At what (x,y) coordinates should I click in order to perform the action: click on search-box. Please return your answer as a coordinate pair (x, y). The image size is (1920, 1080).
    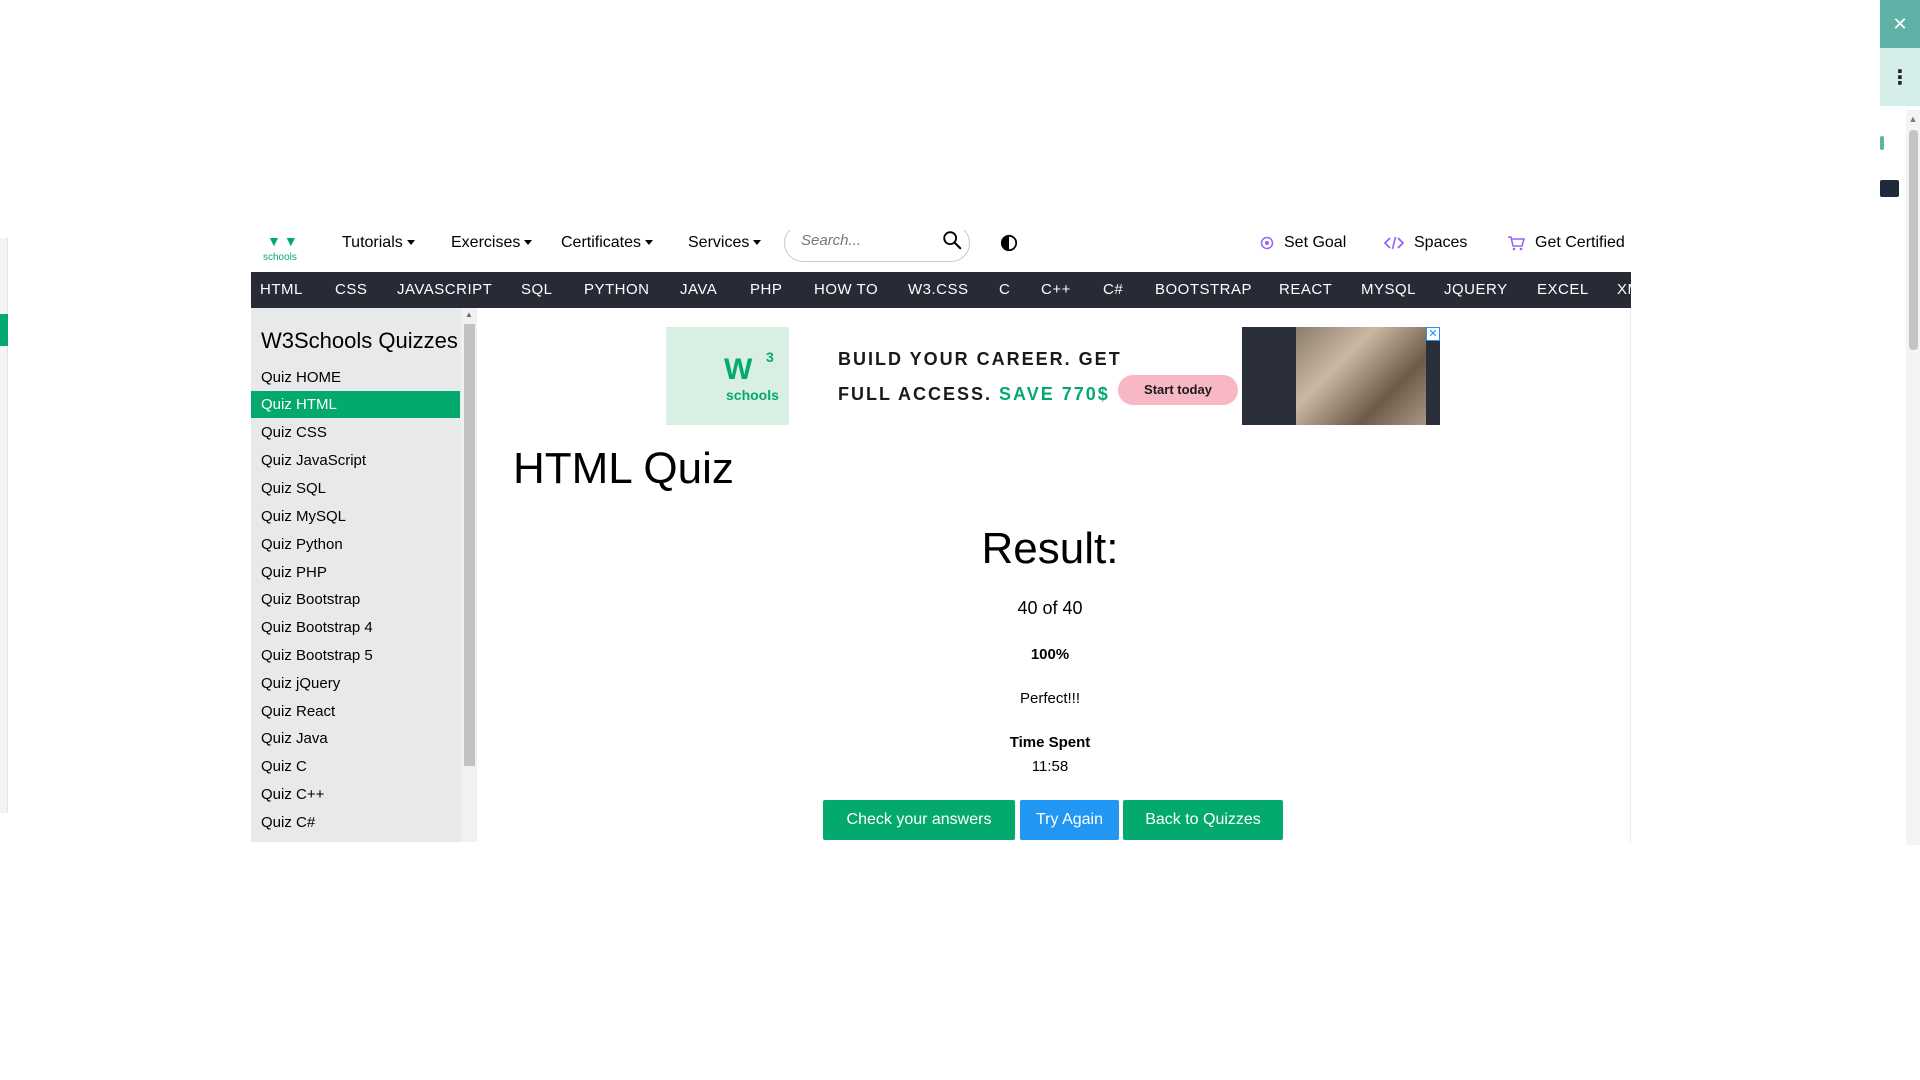
    Looking at the image, I should click on (877, 246).